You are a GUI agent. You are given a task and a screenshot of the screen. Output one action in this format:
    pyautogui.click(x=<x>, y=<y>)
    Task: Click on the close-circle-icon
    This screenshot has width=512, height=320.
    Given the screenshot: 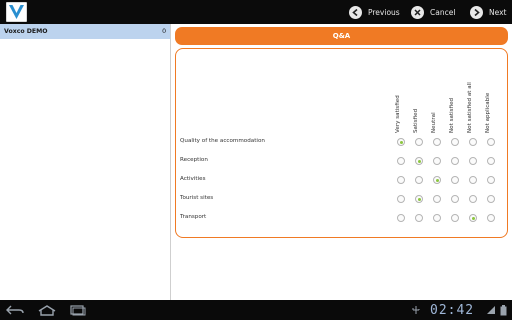 What is the action you would take?
    pyautogui.click(x=417, y=12)
    